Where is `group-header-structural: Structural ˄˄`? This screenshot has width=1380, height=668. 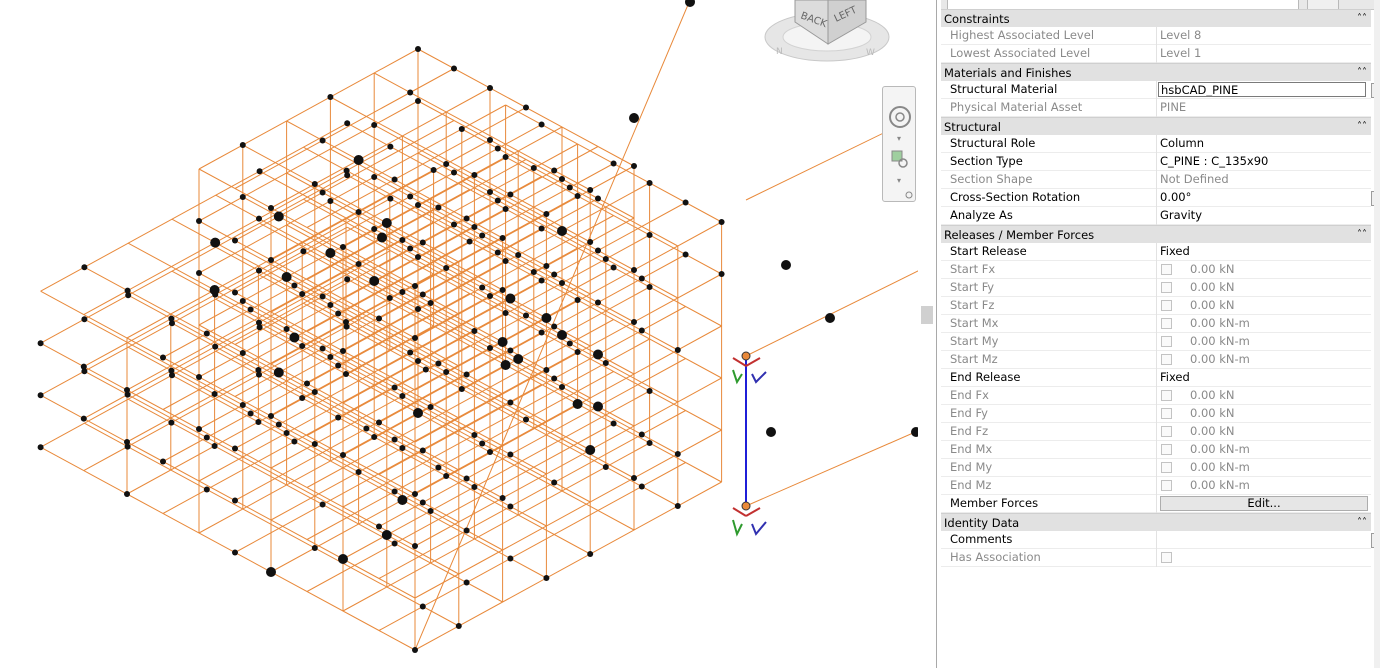 group-header-structural: Structural ˄˄ is located at coordinates (1156, 126).